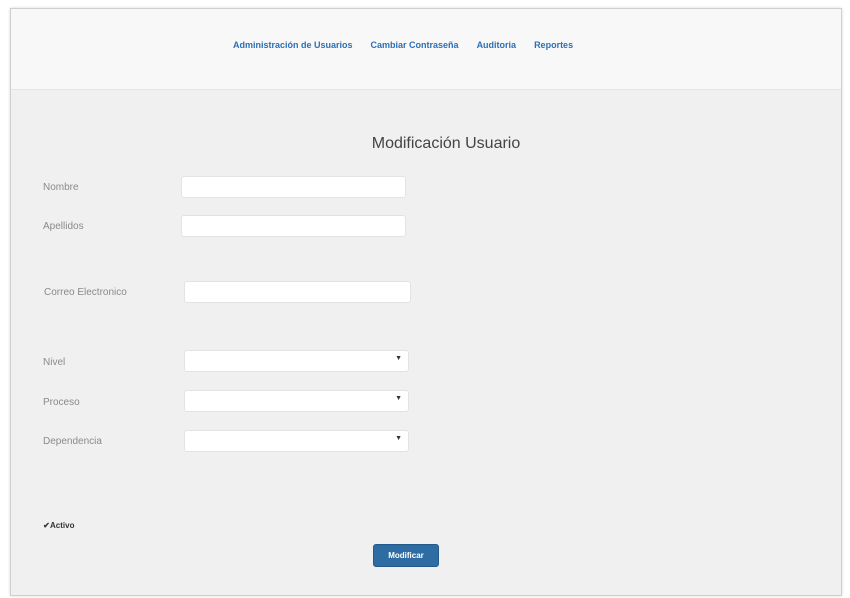 The height and width of the screenshot is (598, 850). I want to click on dependencia-select: ▼, so click(296, 441).